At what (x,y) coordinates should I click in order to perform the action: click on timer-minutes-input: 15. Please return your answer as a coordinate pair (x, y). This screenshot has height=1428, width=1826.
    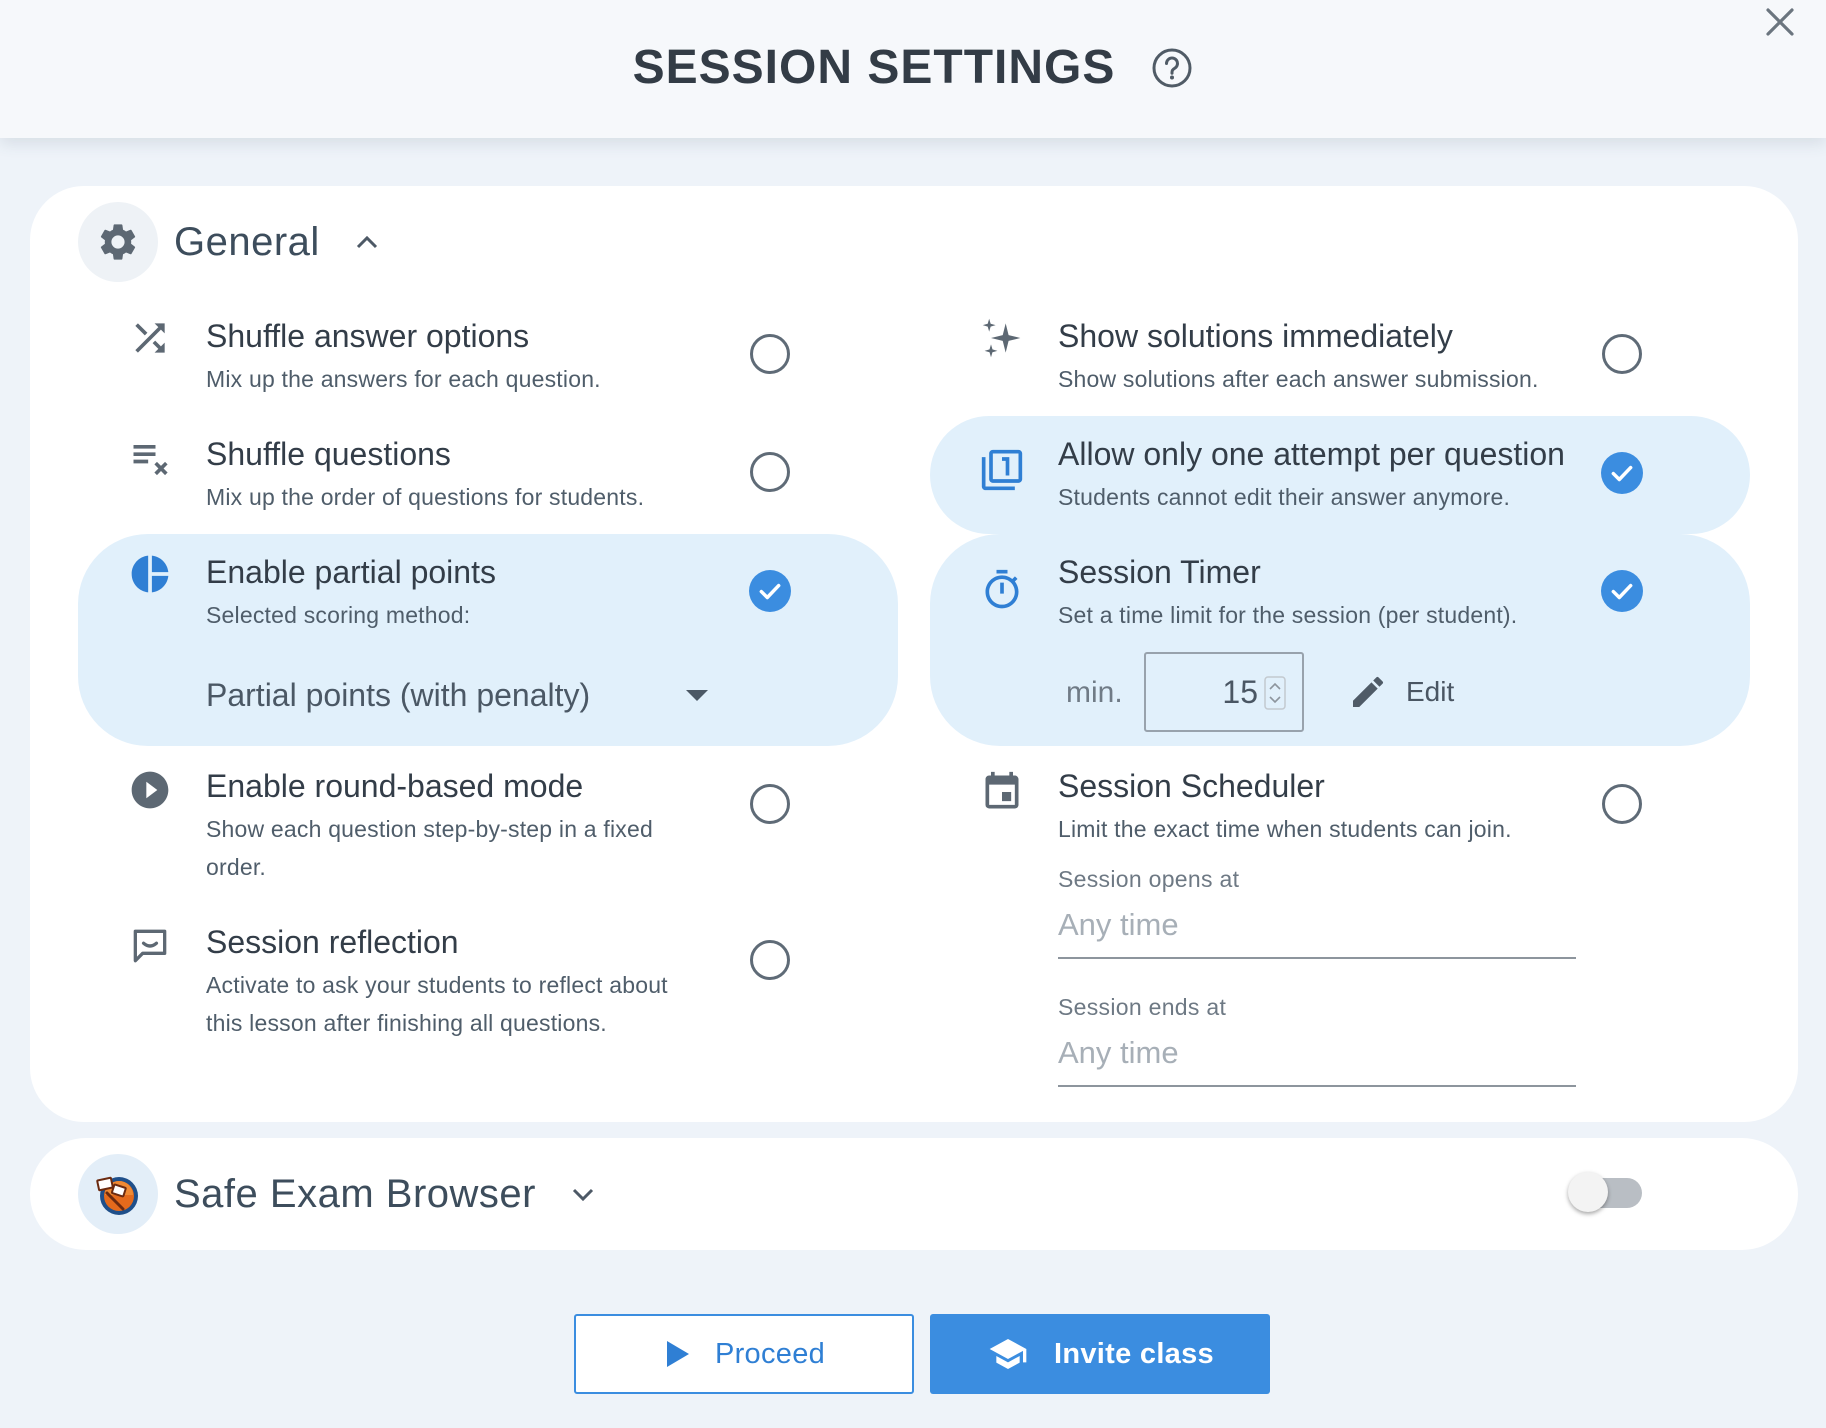
    Looking at the image, I should click on (1224, 692).